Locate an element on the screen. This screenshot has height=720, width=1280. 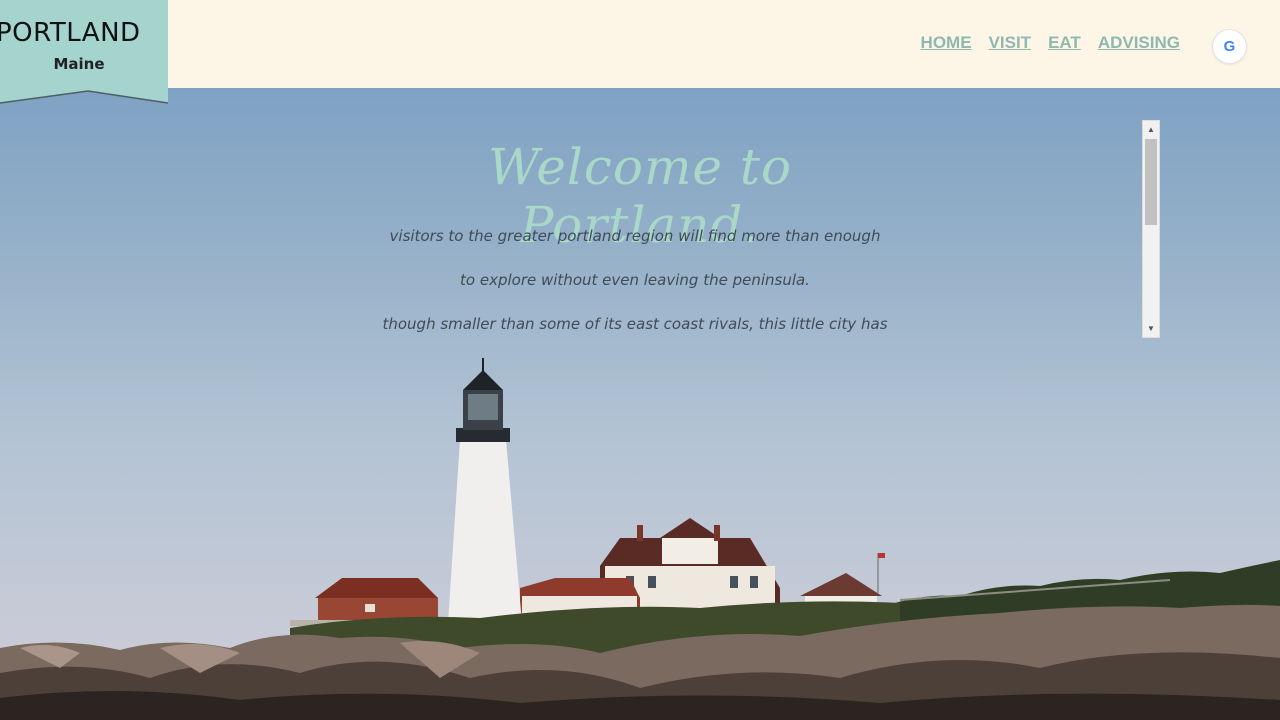
scroll-thumb is located at coordinates (1151, 182).